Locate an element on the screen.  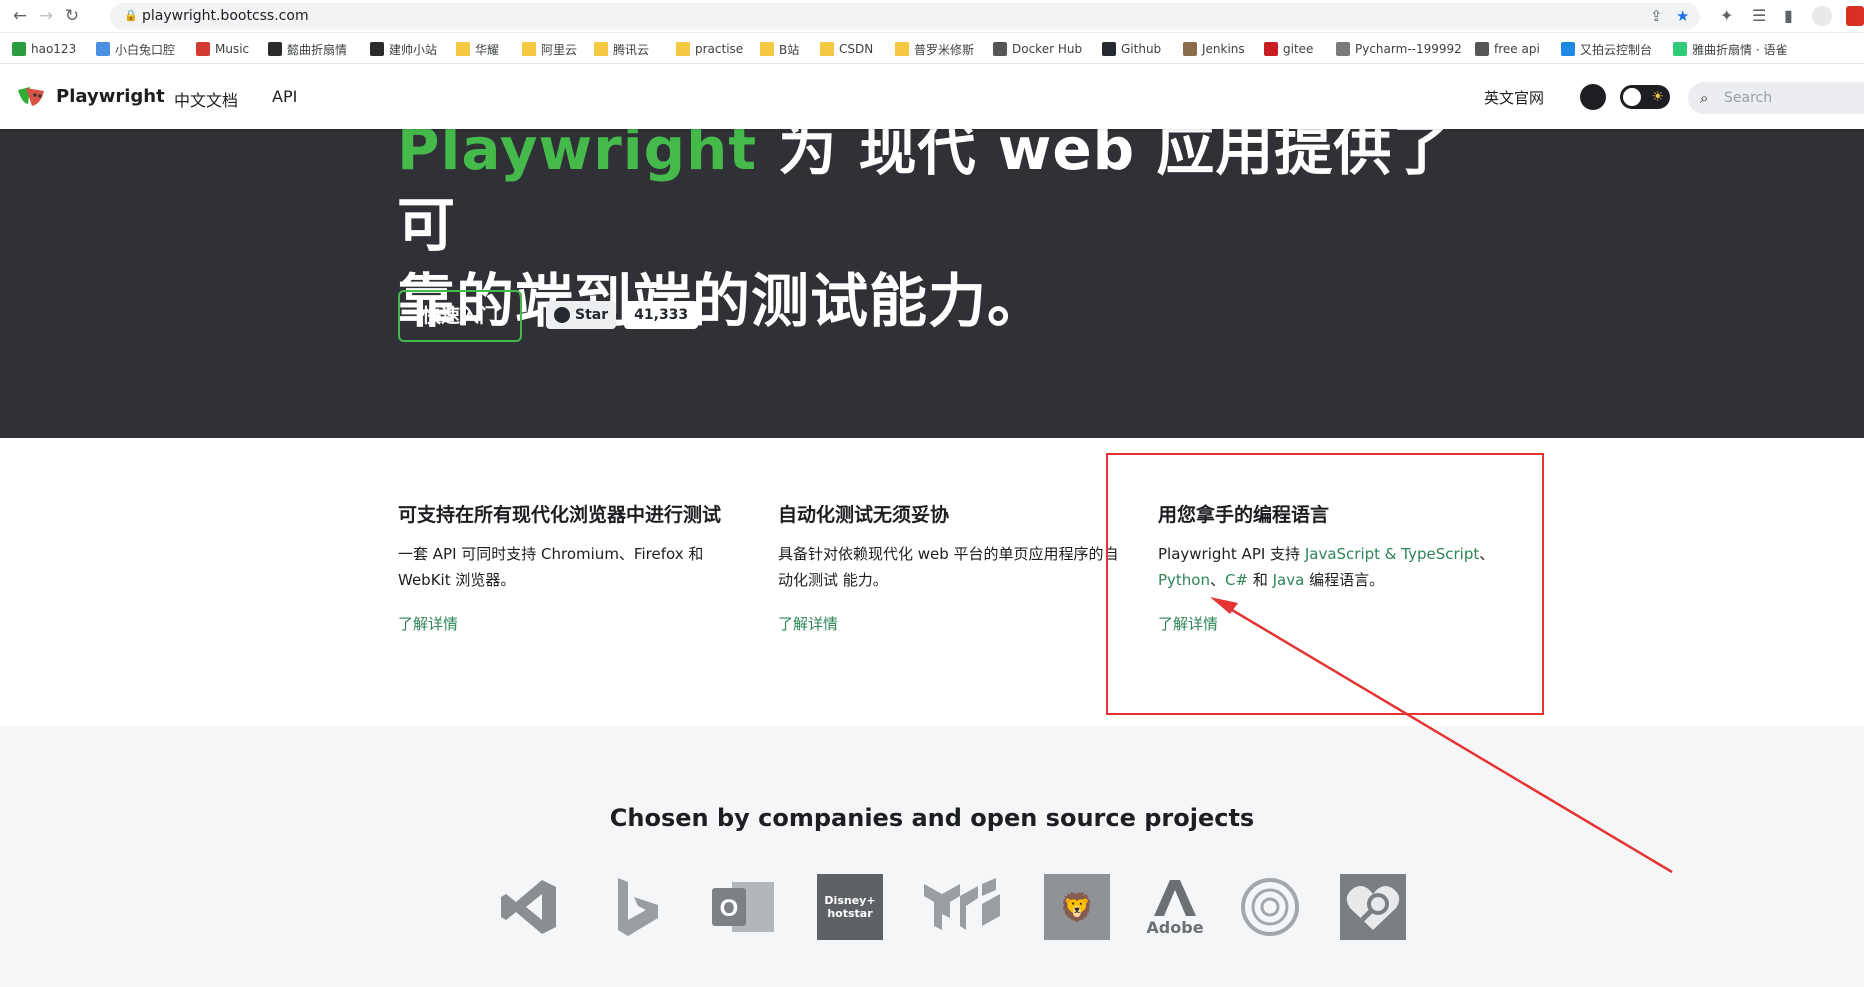
bookmark-item: 懿曲折扇情 is located at coordinates (307, 49).